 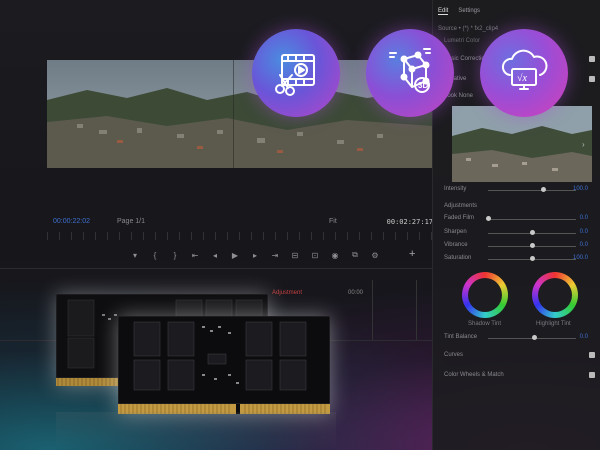 What do you see at coordinates (412, 254) in the screenshot?
I see `add-button: +` at bounding box center [412, 254].